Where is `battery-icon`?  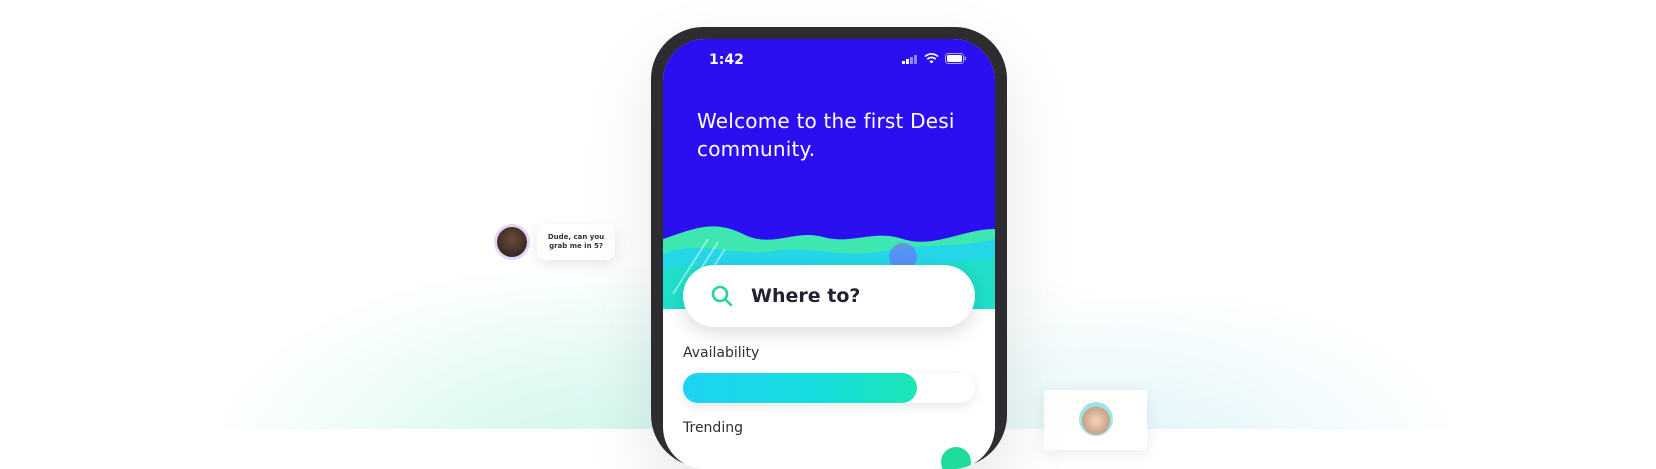 battery-icon is located at coordinates (955, 58).